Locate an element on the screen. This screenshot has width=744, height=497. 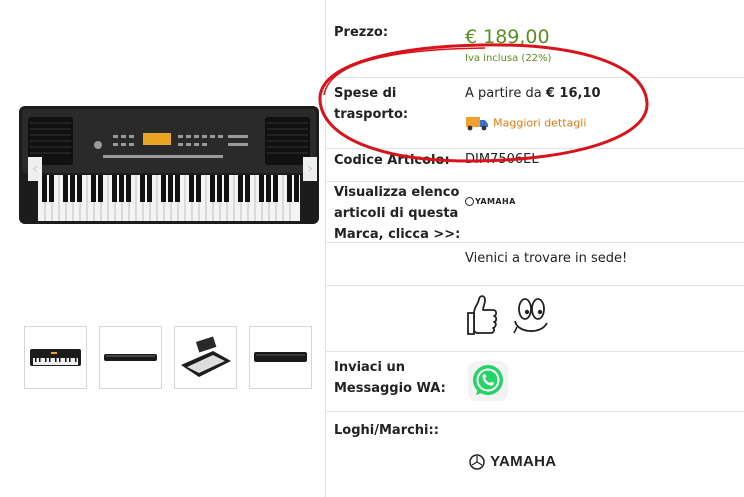
whatsapp-row: Inviaci un Messaggio WA: is located at coordinates (535, 381).